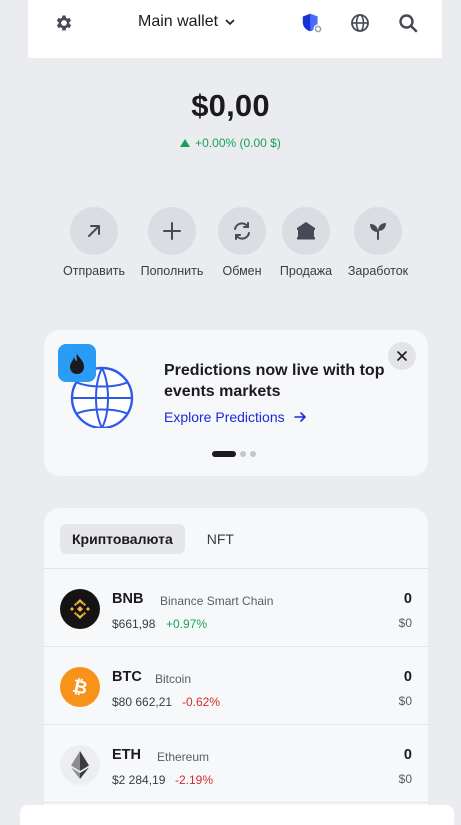 The height and width of the screenshot is (825, 461). Describe the element at coordinates (230, 22) in the screenshot. I see `chevron-down-icon` at that location.